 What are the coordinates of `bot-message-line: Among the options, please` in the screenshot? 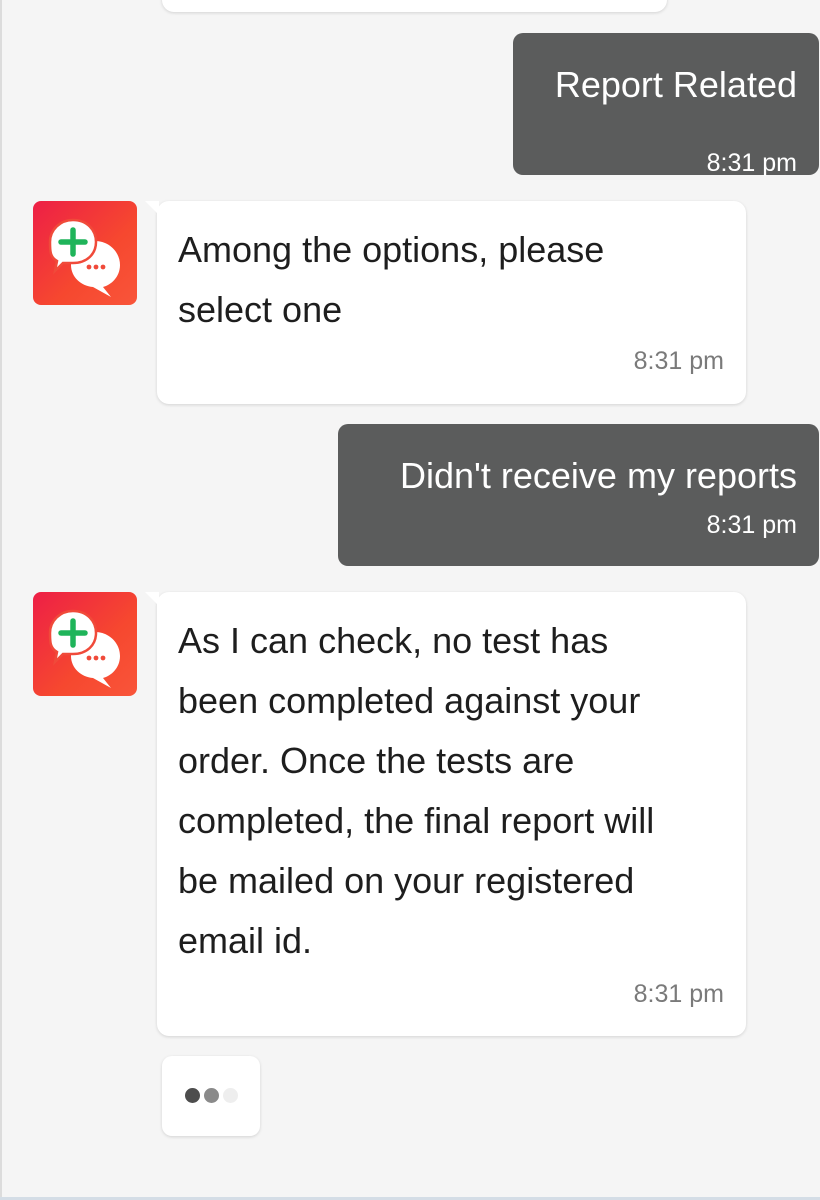 It's located at (391, 249).